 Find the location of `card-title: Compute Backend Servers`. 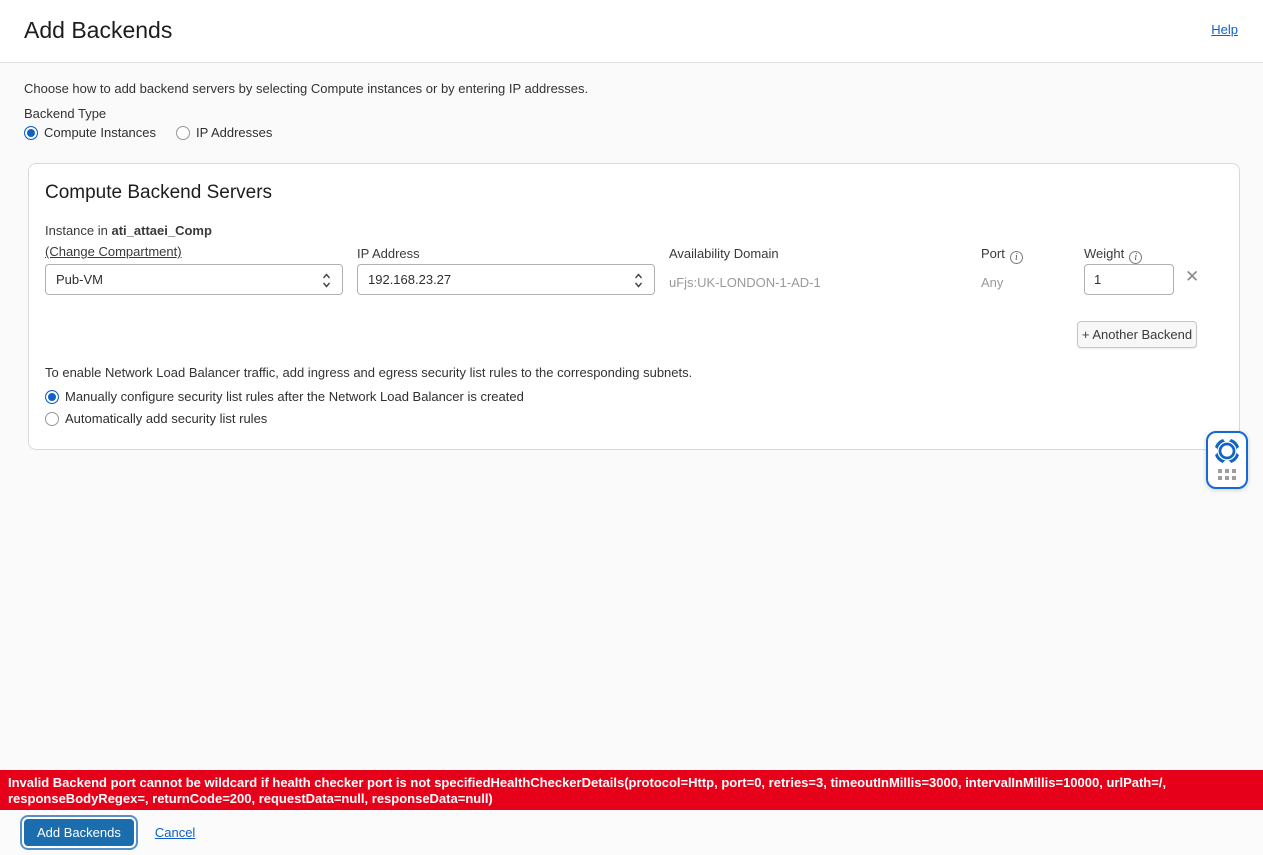

card-title: Compute Backend Servers is located at coordinates (159, 192).